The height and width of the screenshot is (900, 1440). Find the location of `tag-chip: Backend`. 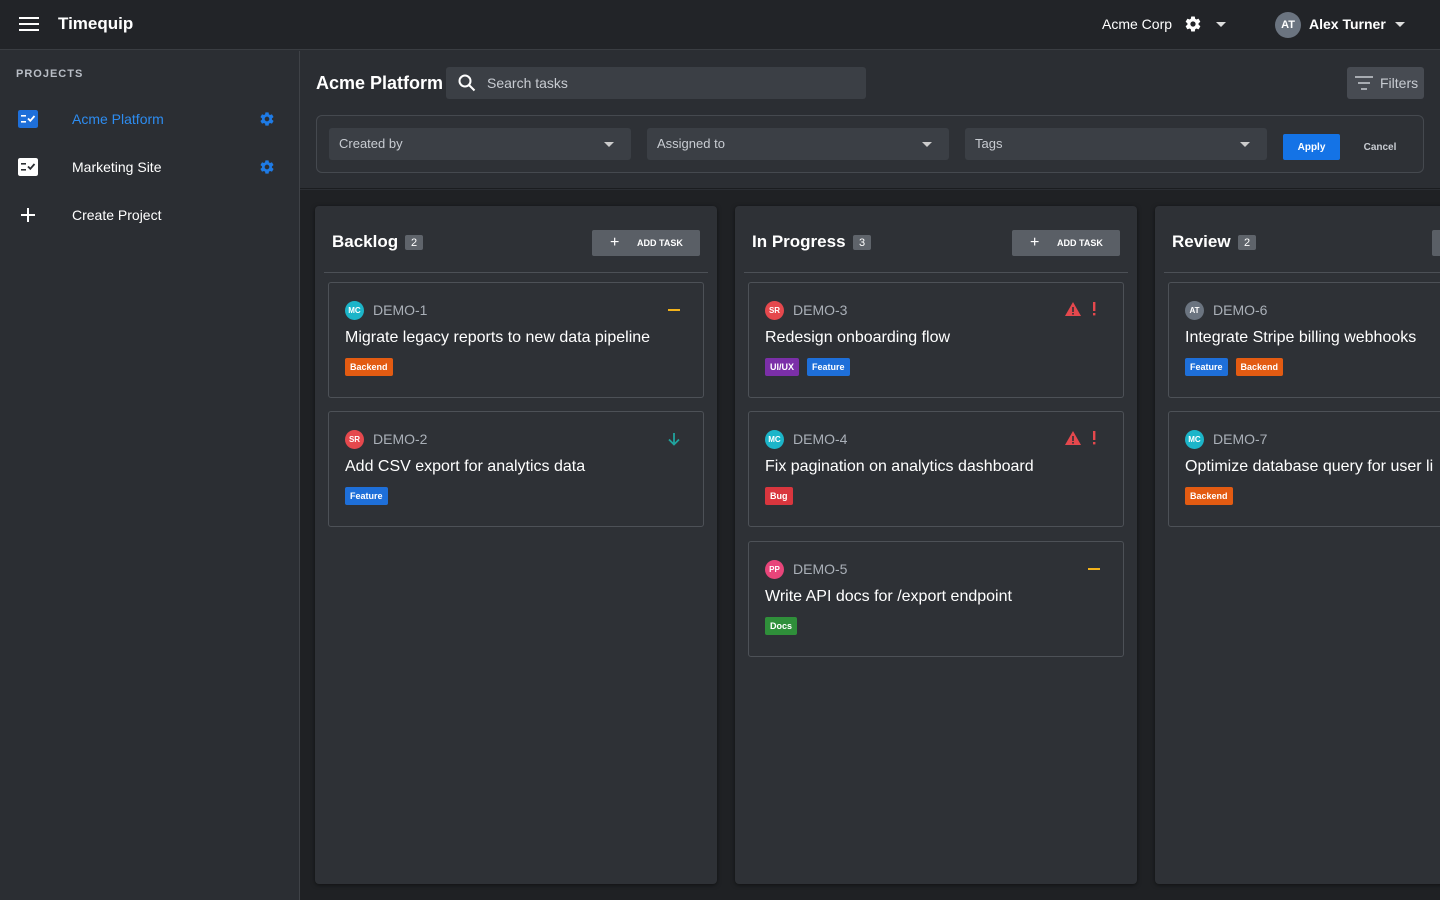

tag-chip: Backend is located at coordinates (1259, 367).